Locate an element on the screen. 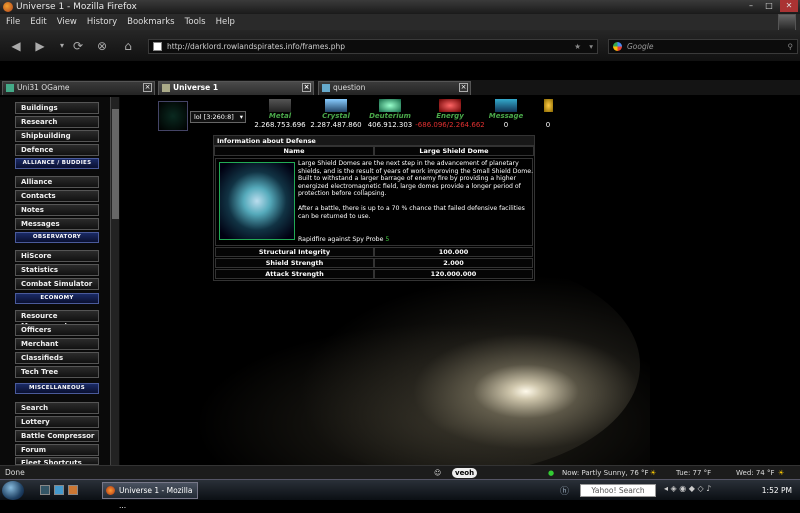 The image size is (800, 513). close-window-button: ✕ is located at coordinates (789, 6).